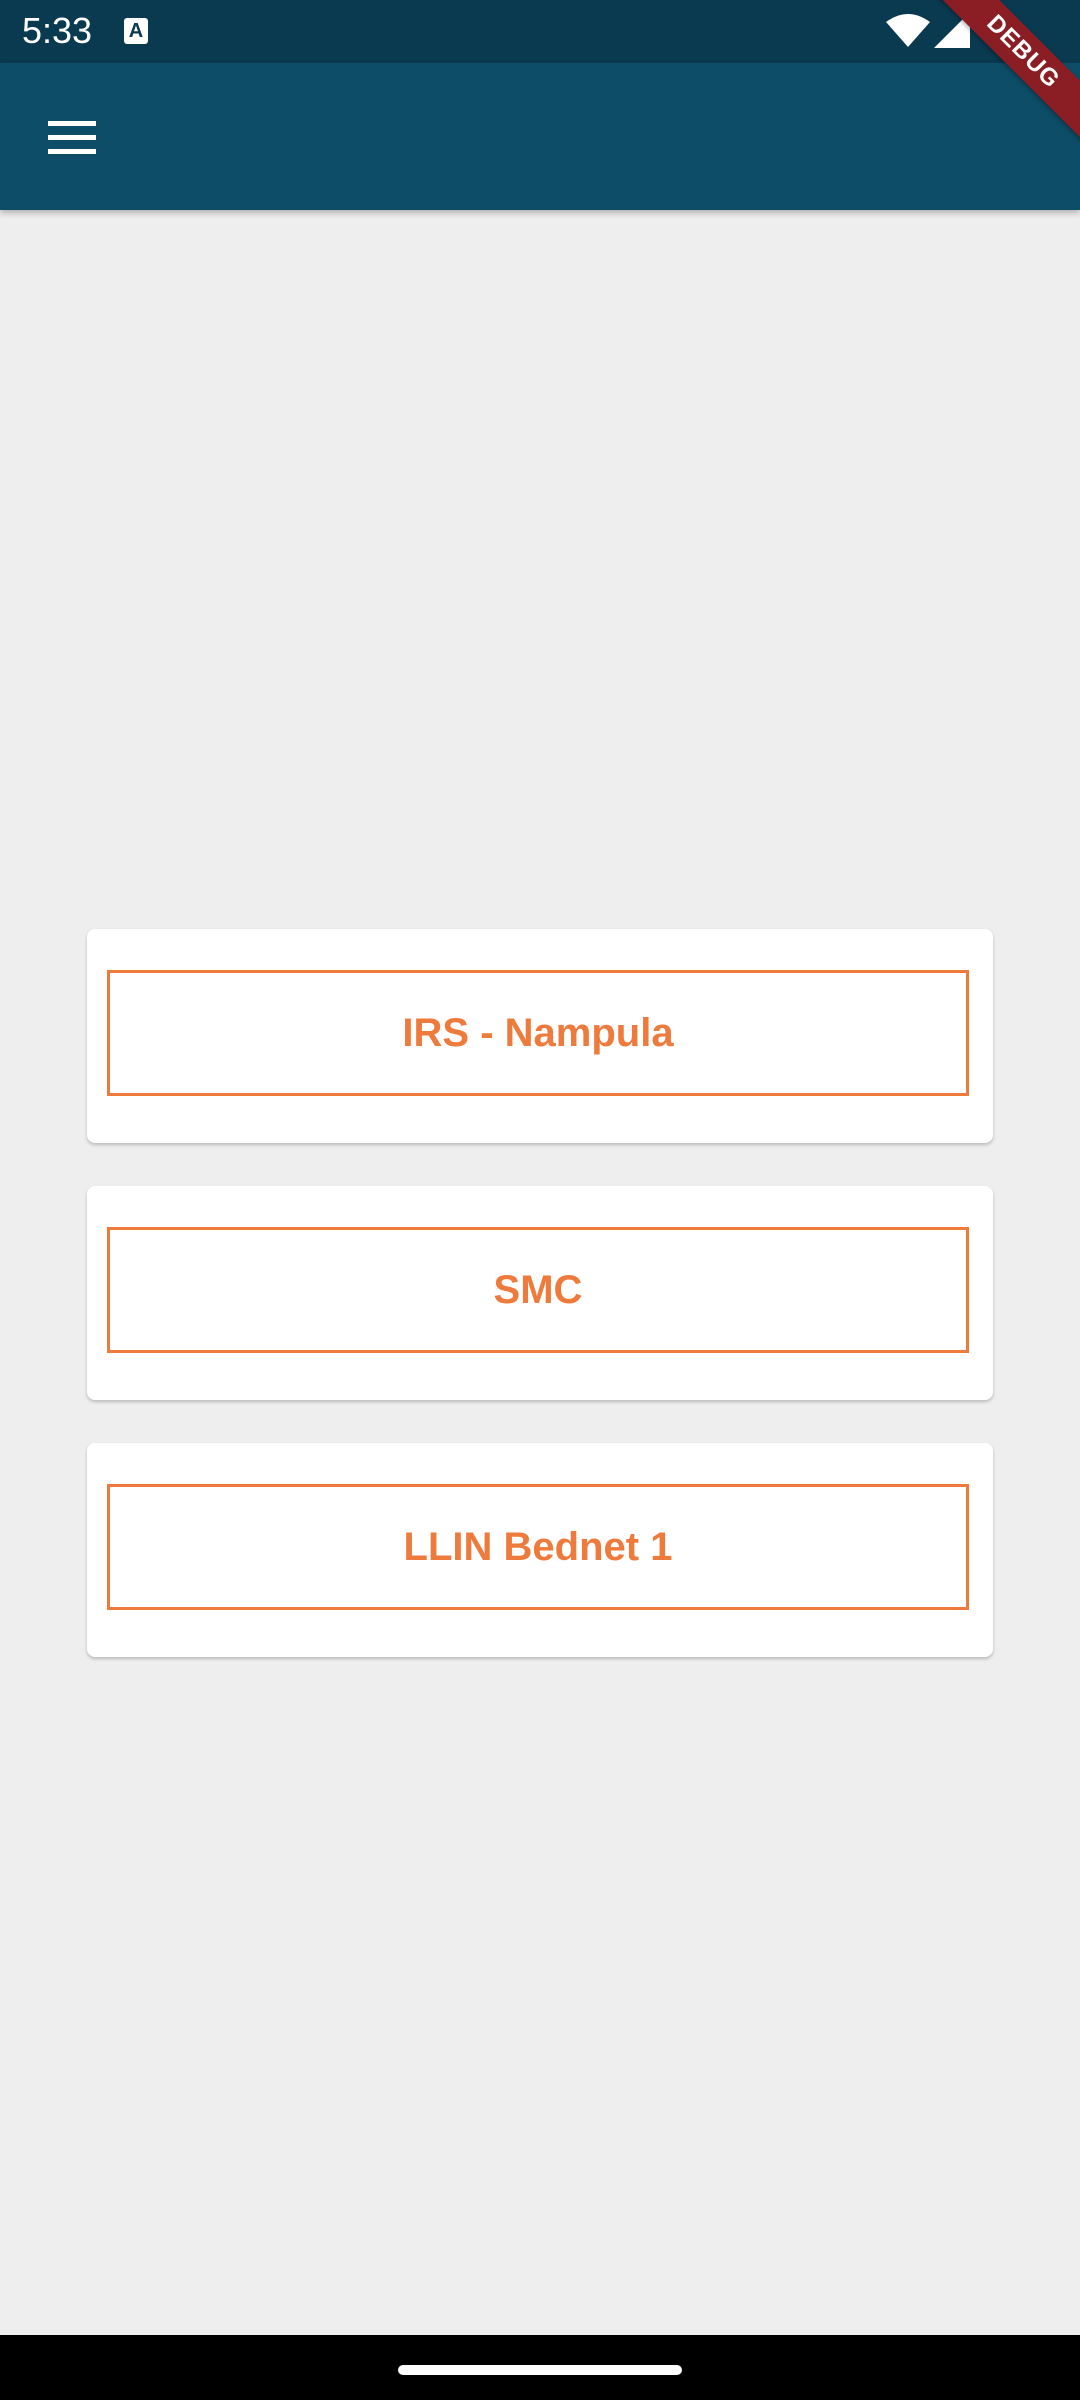 This screenshot has width=1080, height=2400. I want to click on irs-nampula-button: IRS - Nampula, so click(538, 1033).